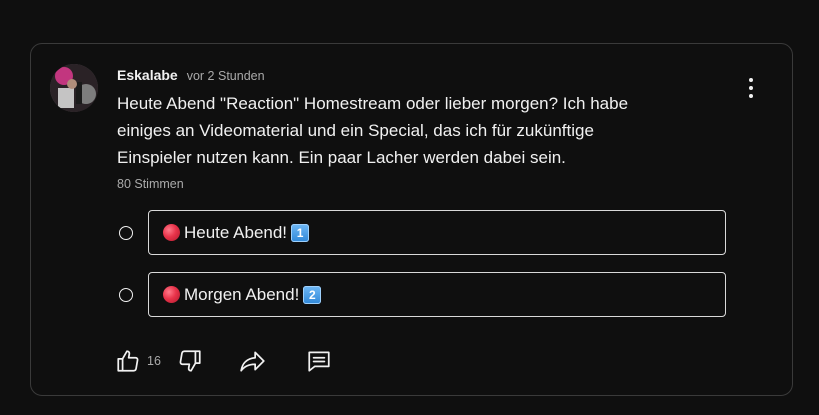  I want to click on dislike-button, so click(190, 361).